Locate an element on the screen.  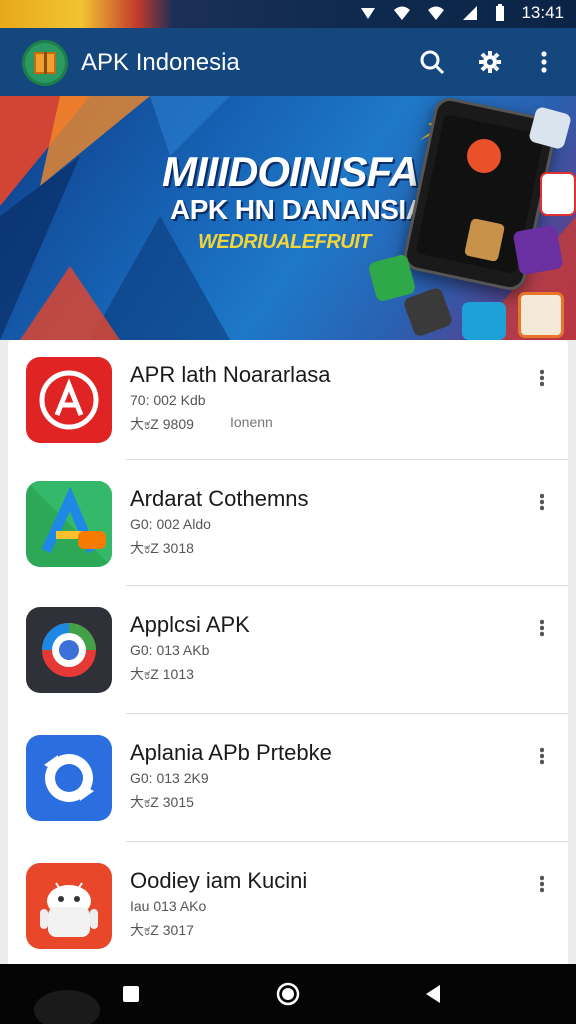
home-circle-icon is located at coordinates (288, 994).